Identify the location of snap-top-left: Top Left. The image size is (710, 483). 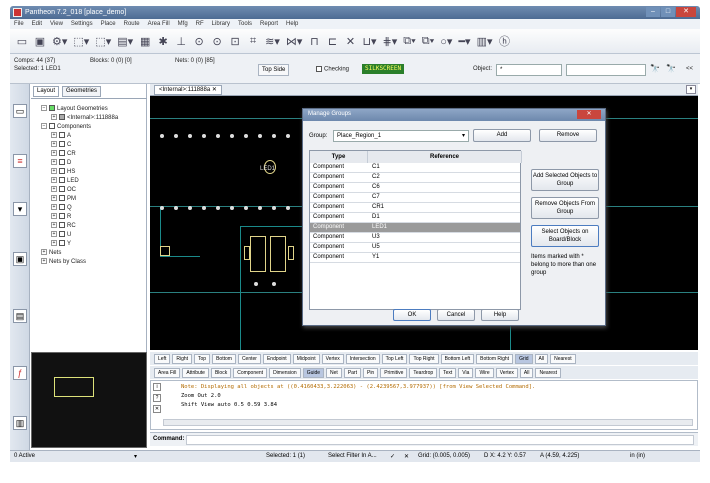
(394, 358).